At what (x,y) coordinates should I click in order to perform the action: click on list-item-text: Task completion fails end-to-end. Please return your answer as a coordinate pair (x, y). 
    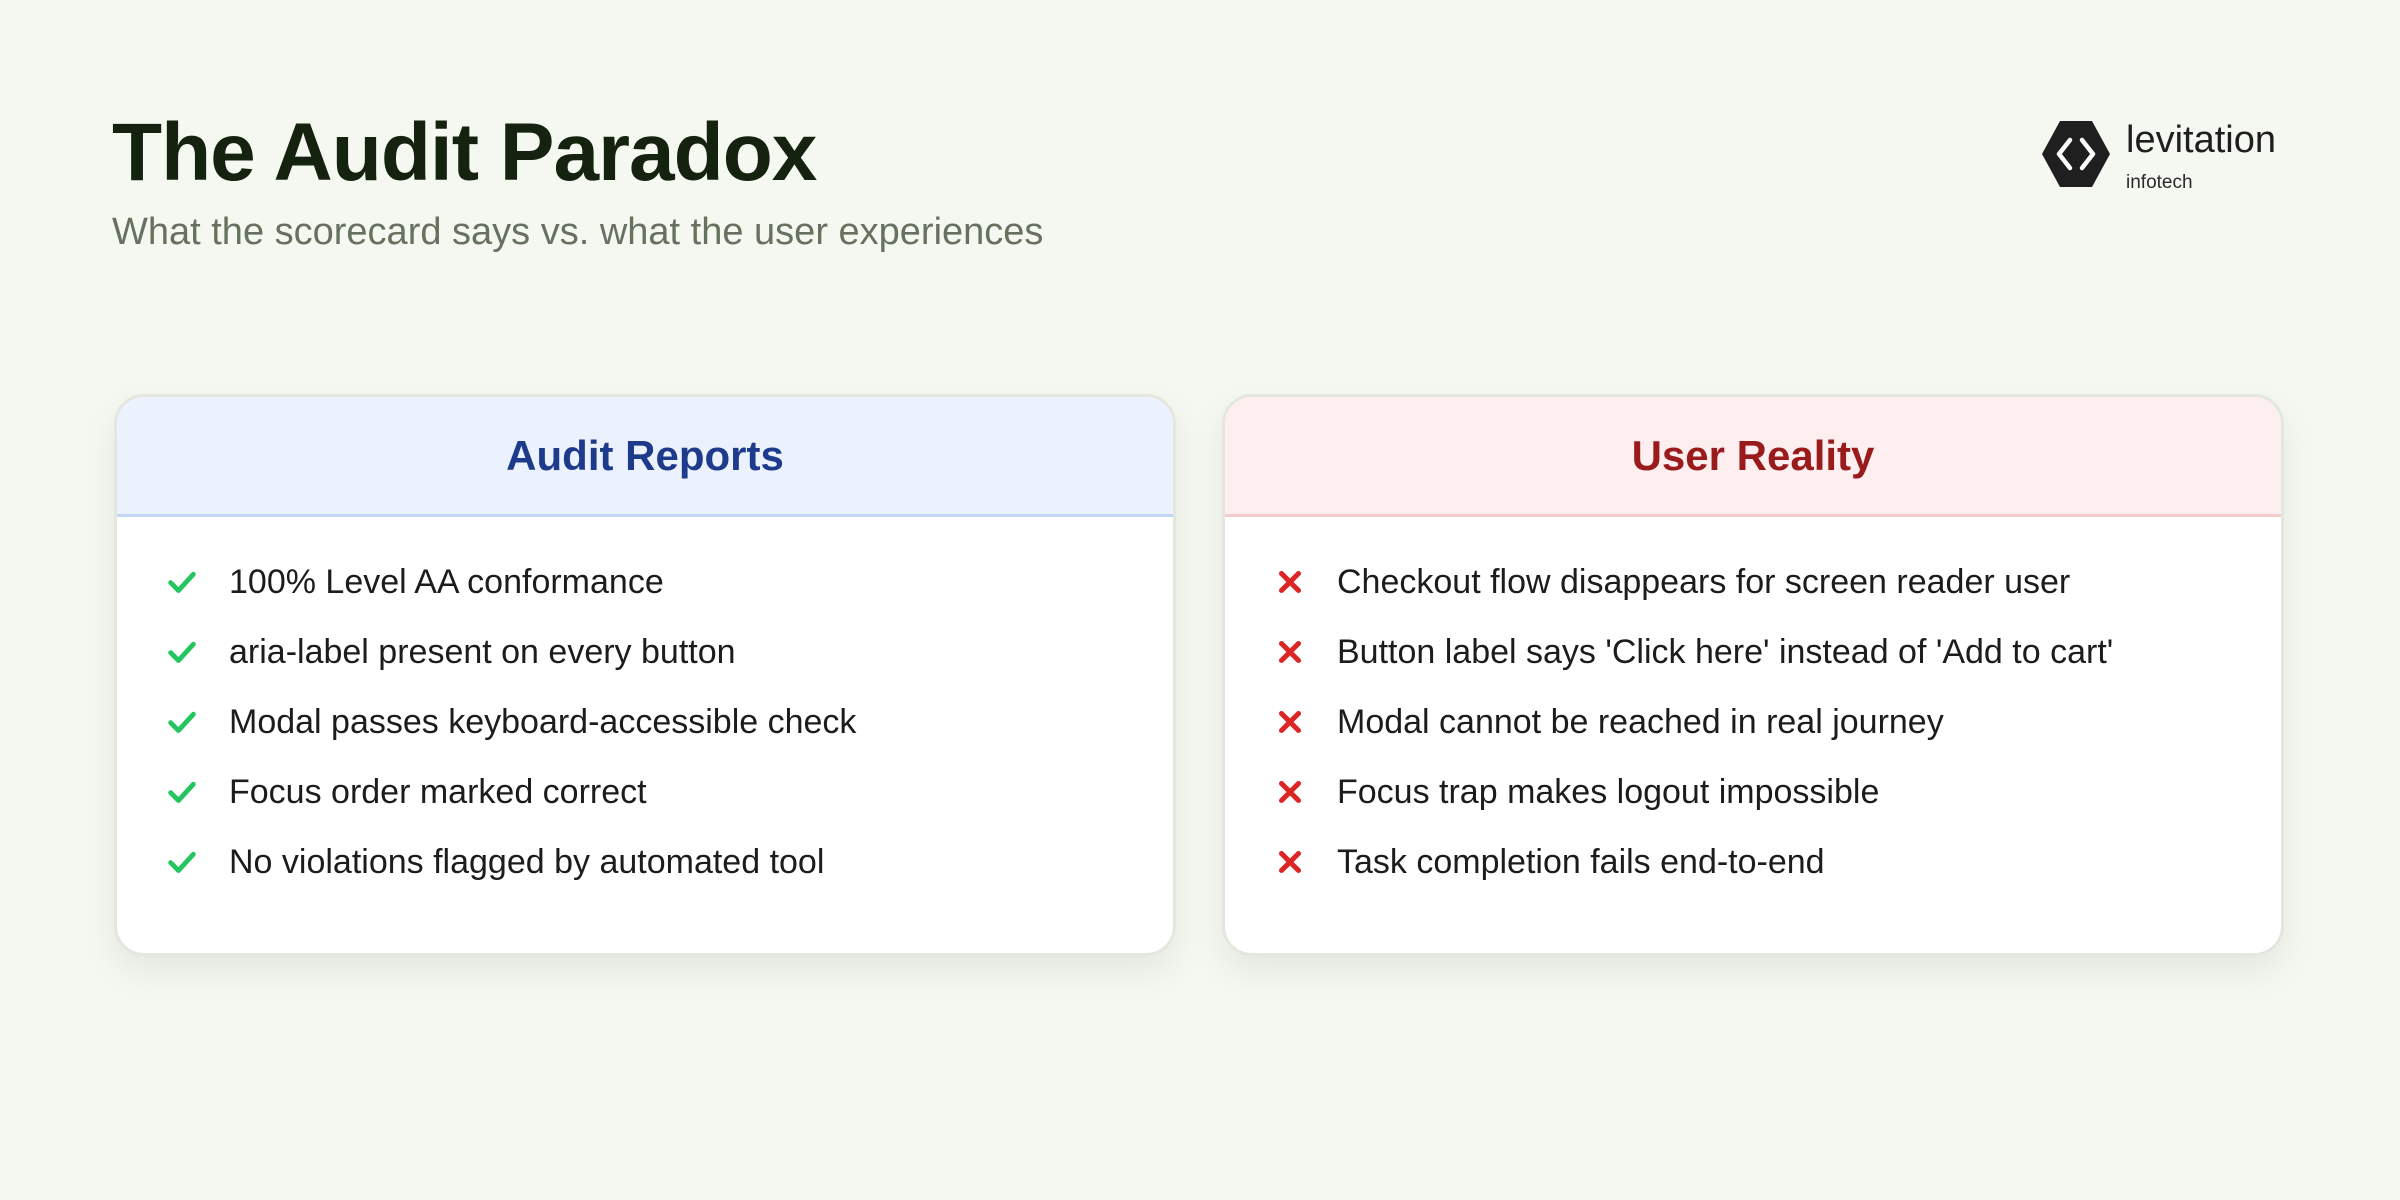
    Looking at the image, I should click on (1581, 861).